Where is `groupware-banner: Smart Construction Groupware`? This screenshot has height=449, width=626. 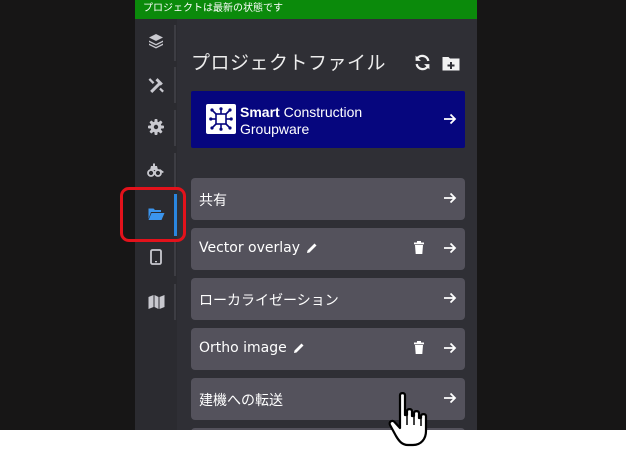
groupware-banner: Smart Construction Groupware is located at coordinates (328, 119).